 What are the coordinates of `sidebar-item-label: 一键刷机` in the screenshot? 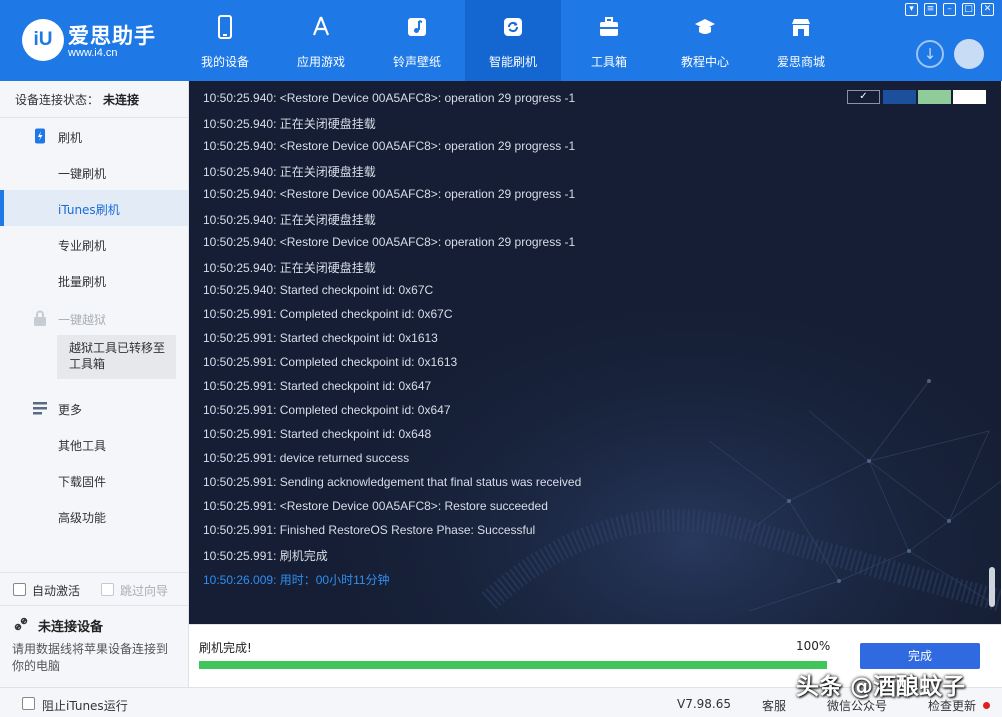 It's located at (82, 174).